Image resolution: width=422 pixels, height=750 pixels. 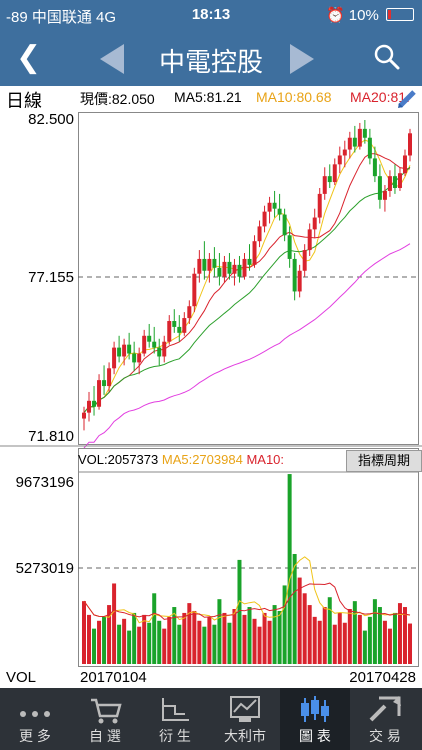 What do you see at coordinates (335, 15) in the screenshot?
I see `alarm-icon: ⏰` at bounding box center [335, 15].